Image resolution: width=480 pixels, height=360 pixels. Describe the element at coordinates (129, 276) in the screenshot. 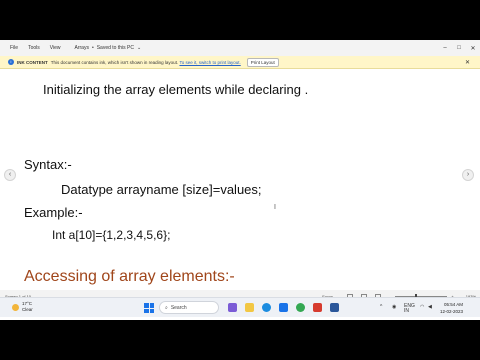

I see `section-heading: Accessing of array elements:-` at that location.